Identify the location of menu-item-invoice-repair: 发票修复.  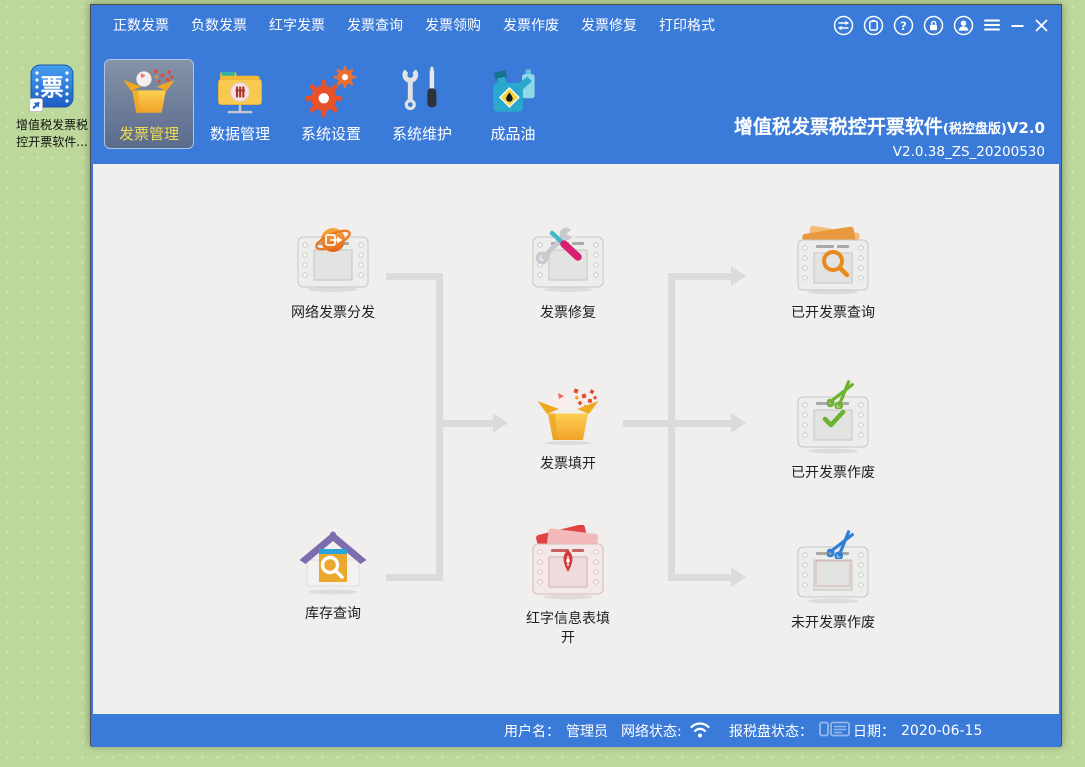
(609, 25).